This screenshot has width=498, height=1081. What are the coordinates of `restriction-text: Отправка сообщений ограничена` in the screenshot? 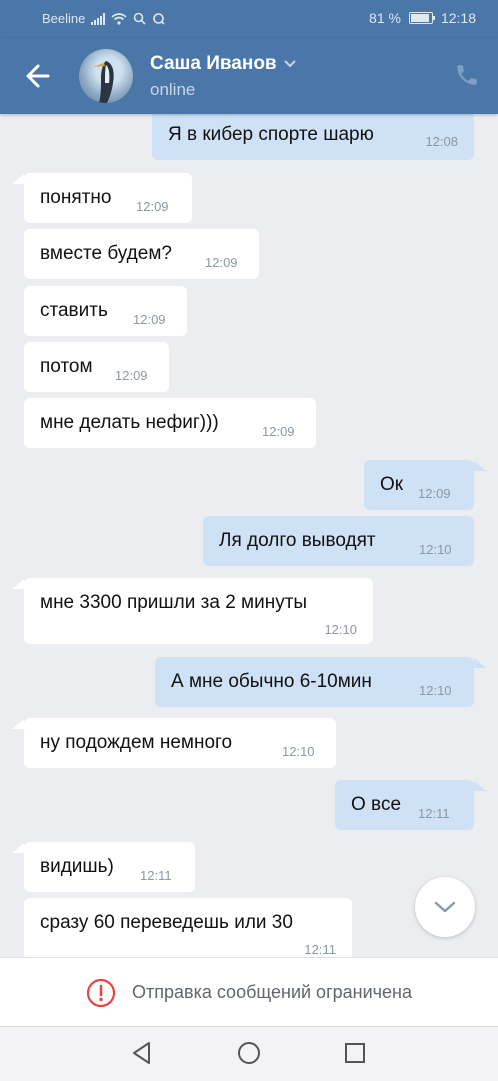 It's located at (272, 992).